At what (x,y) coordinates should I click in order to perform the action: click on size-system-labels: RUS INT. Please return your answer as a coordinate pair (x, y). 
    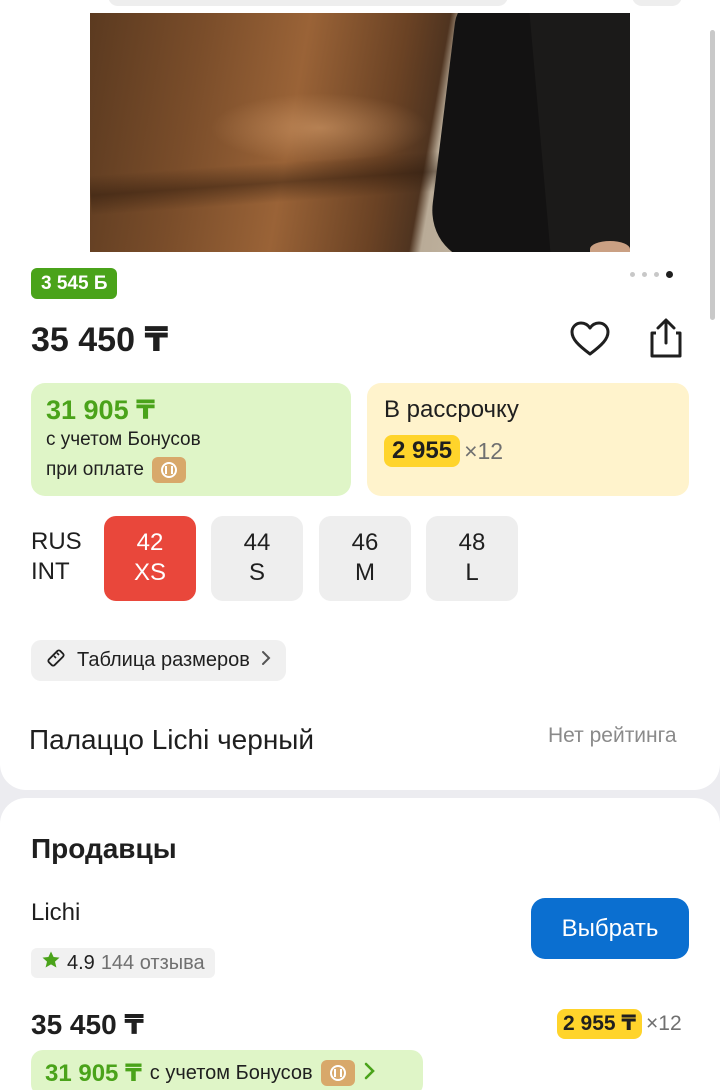
    Looking at the image, I should click on (56, 557).